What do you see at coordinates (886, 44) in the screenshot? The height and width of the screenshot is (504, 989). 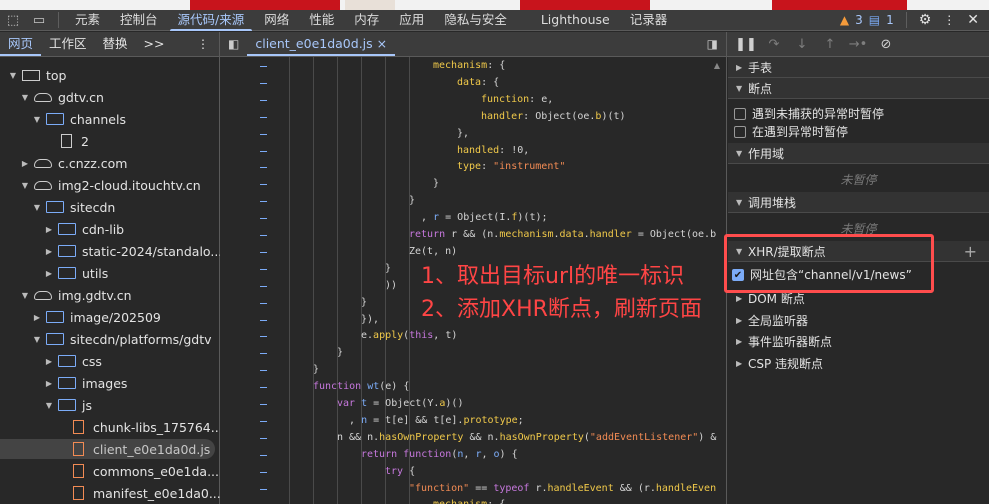 I see `deactivate-breakpoints-icon: ⊘` at bounding box center [886, 44].